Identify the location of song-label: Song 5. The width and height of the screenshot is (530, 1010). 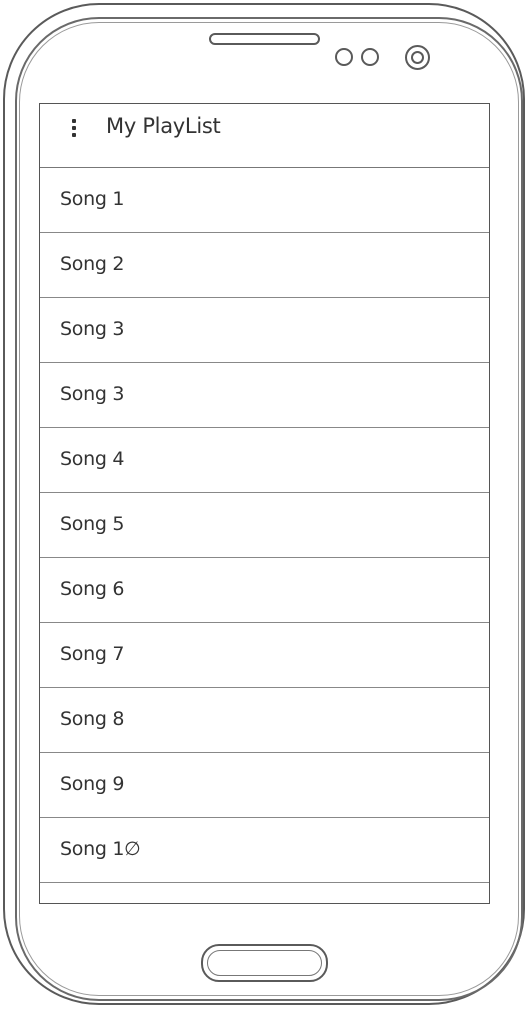
(92, 524).